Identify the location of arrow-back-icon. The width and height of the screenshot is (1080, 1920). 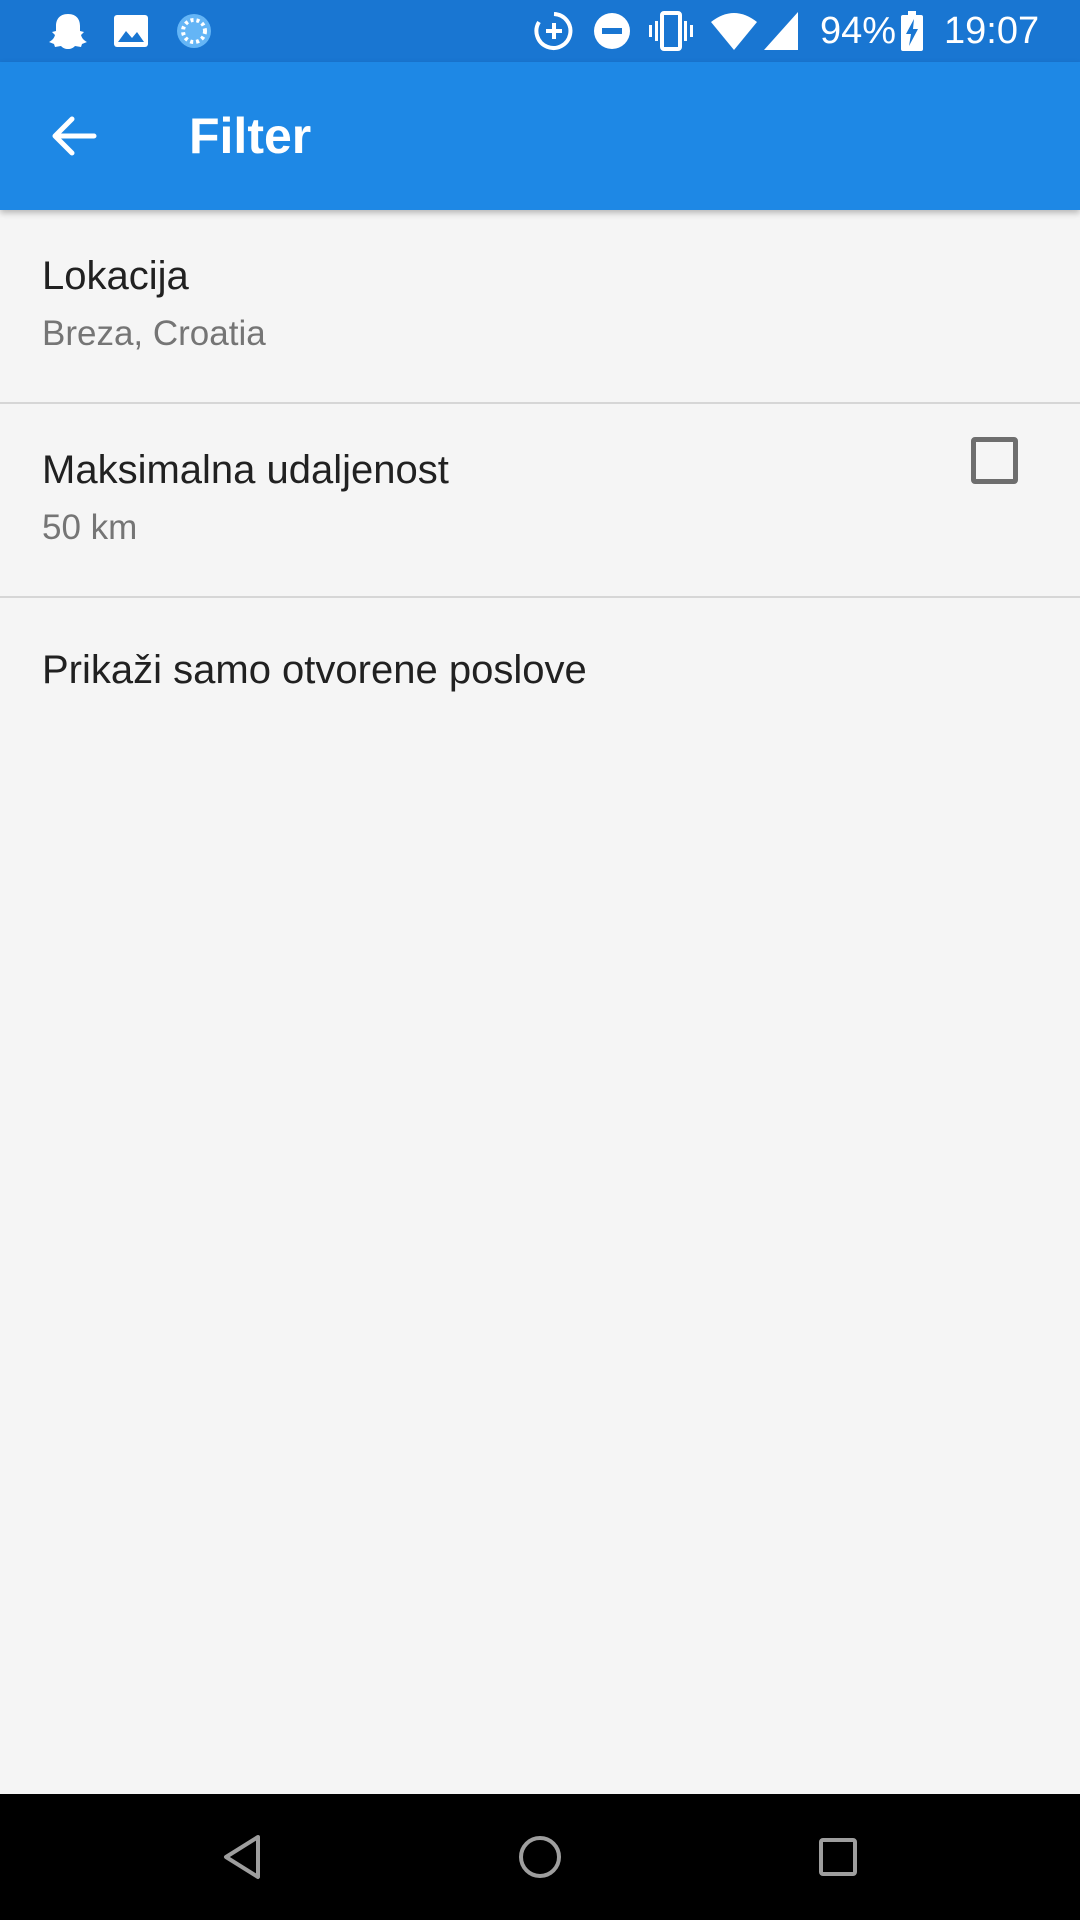
(74, 136).